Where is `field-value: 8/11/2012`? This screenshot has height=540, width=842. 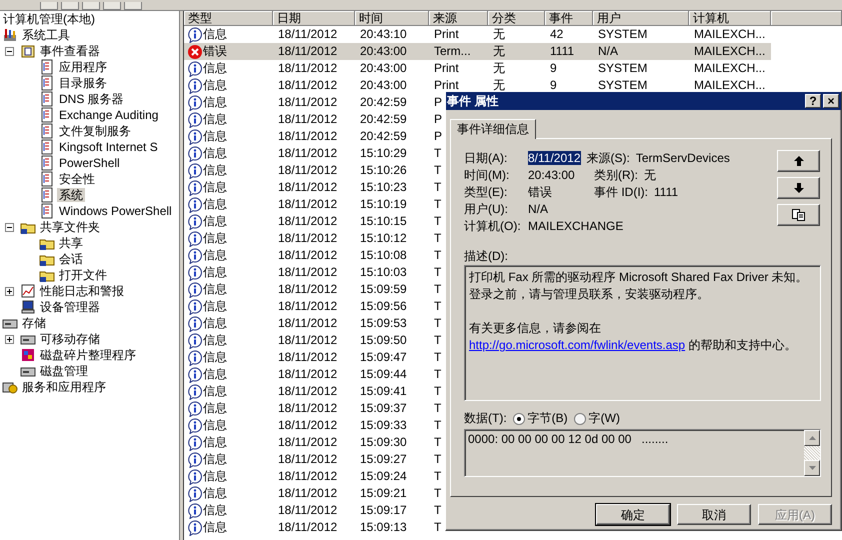 field-value: 8/11/2012 is located at coordinates (554, 158).